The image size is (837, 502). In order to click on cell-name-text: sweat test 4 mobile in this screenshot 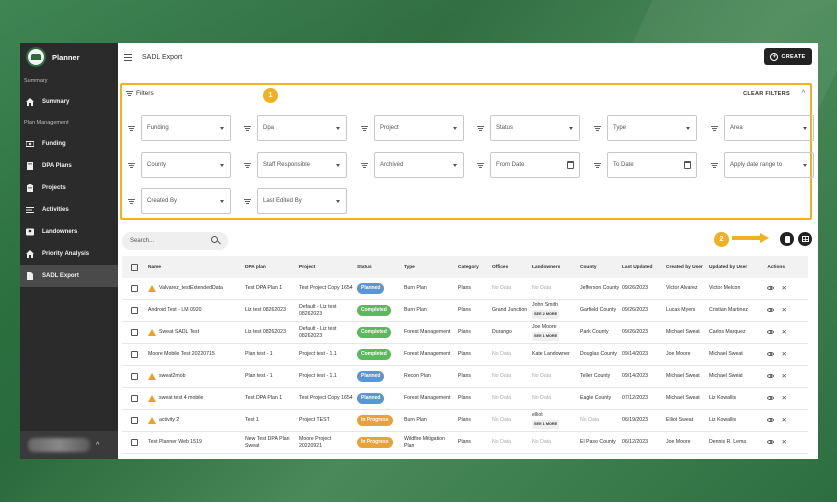, I will do `click(181, 398)`.